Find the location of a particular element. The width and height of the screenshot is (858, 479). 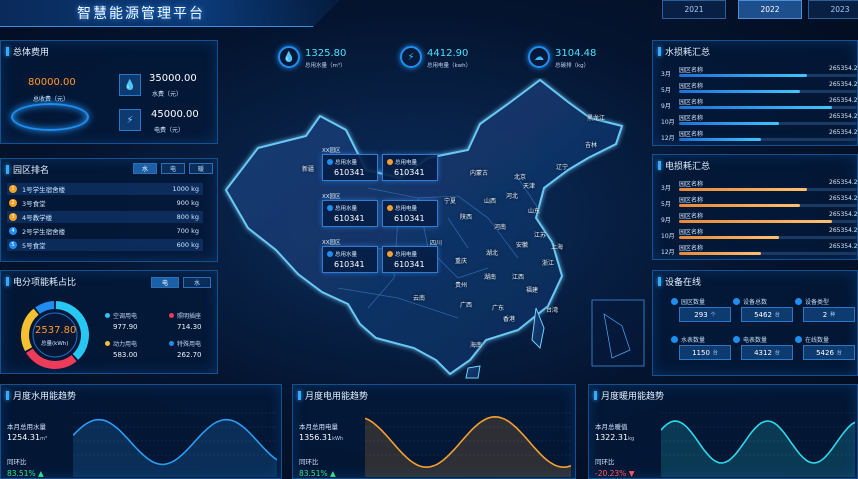

power-summary-title: 电损耗汇总 is located at coordinates (684, 165).